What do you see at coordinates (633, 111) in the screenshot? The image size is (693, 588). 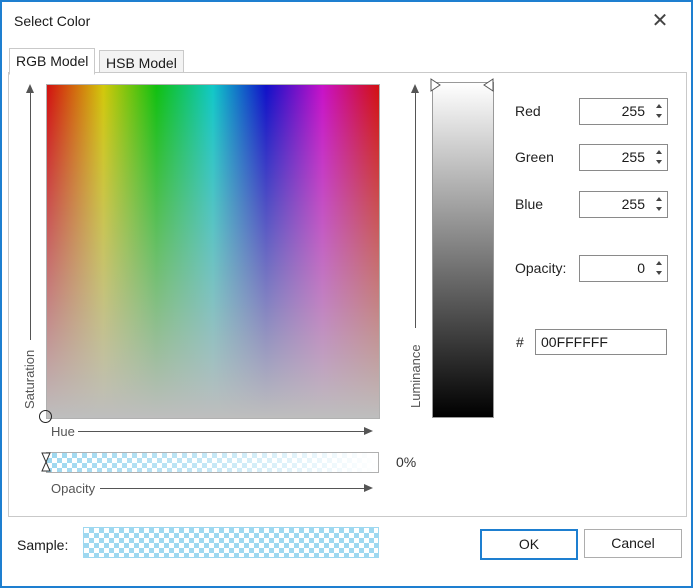 I see `red-value: 255` at bounding box center [633, 111].